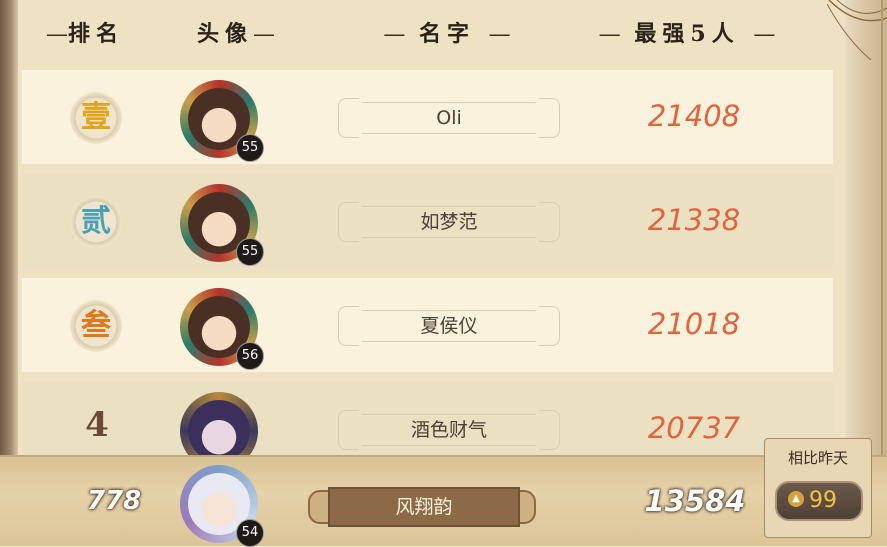  I want to click on player-name-4: 酒色财气, so click(449, 430).